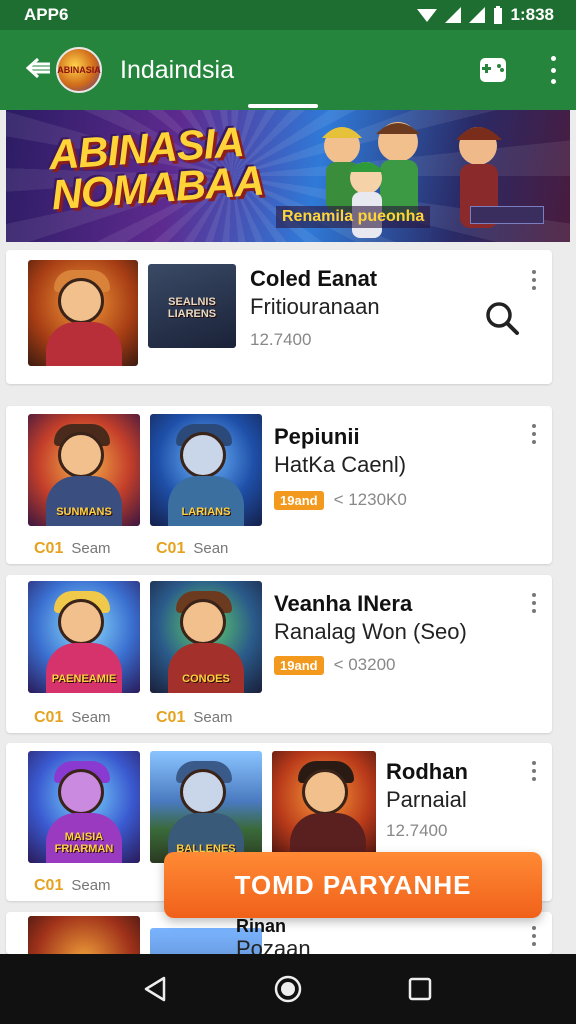 This screenshot has width=576, height=1024. Describe the element at coordinates (194, 717) in the screenshot. I see `thumb-label-2: C01 Seam` at that location.